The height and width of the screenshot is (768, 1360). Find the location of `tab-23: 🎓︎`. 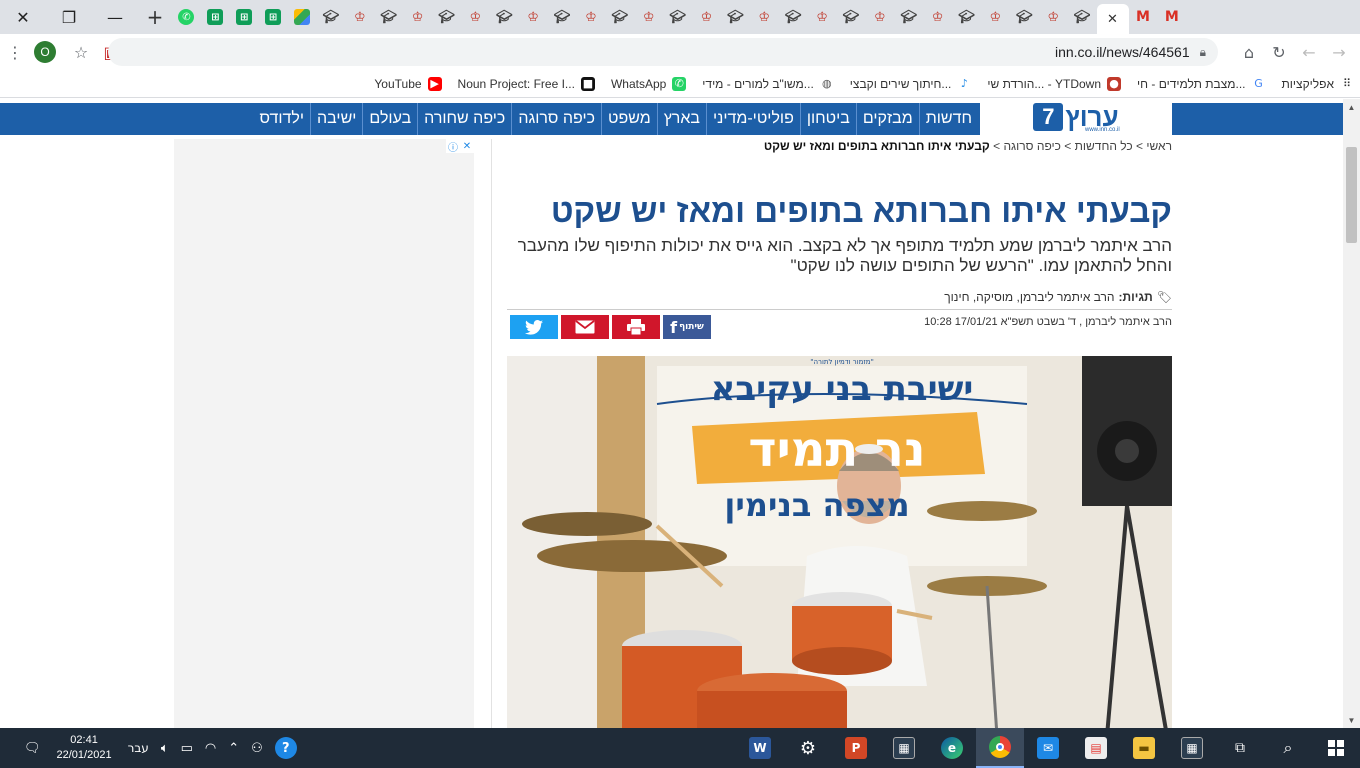

tab-23: 🎓︎ is located at coordinates (850, 17).